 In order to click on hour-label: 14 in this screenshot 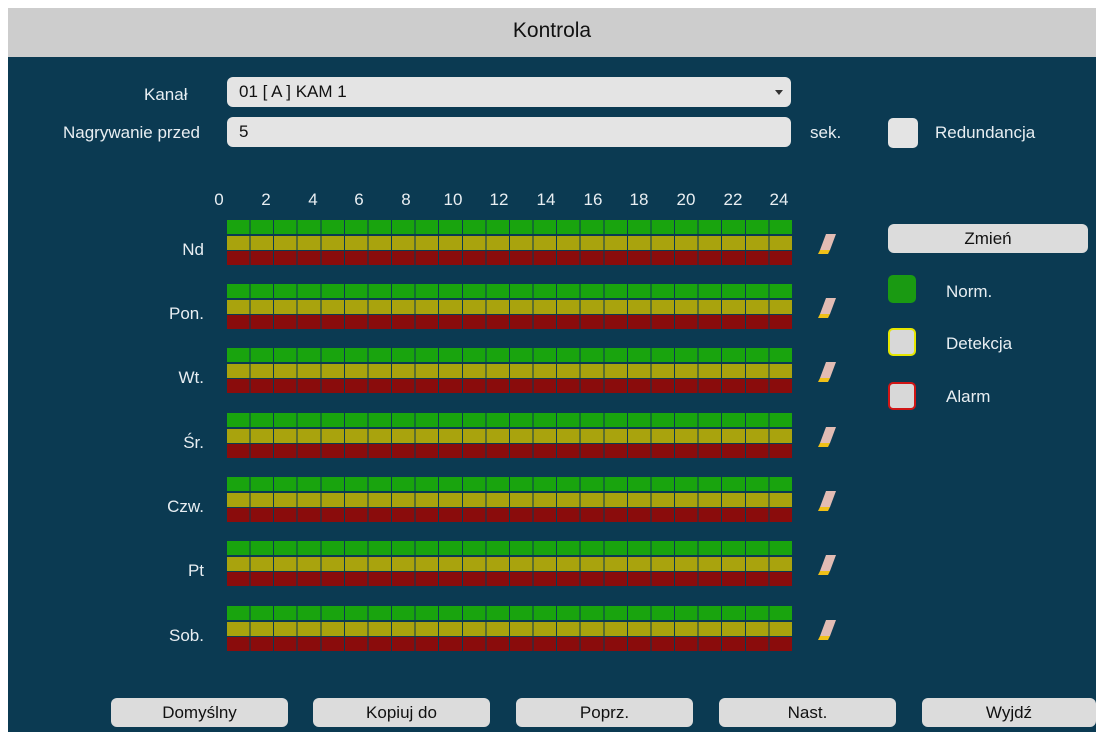, I will do `click(546, 199)`.